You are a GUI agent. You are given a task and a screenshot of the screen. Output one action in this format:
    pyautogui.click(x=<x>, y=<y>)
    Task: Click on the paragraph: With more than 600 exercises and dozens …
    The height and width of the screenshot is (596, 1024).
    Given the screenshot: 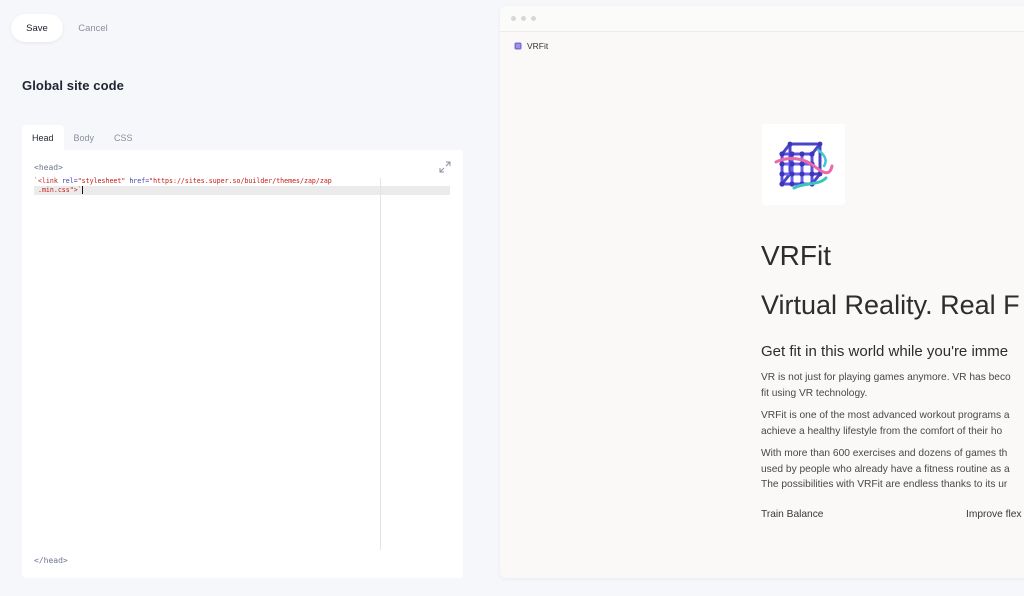 What is the action you would take?
    pyautogui.click(x=885, y=469)
    